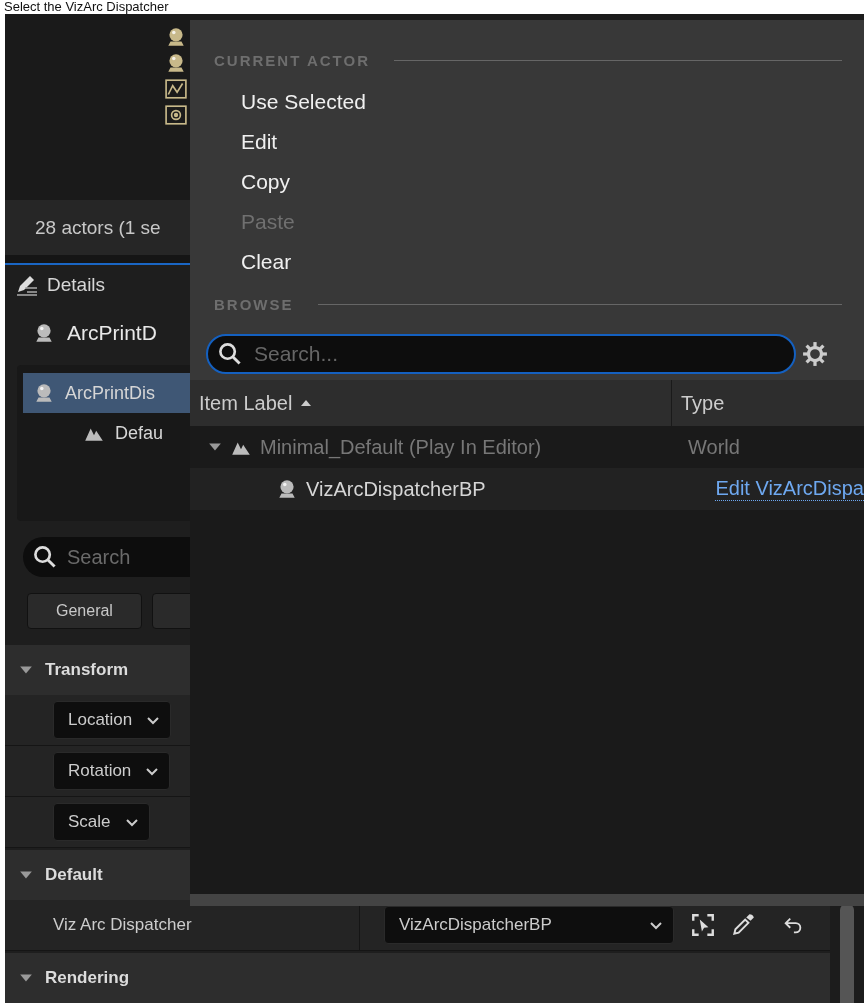 The width and height of the screenshot is (864, 1003). What do you see at coordinates (714, 447) in the screenshot?
I see `item-type: World` at bounding box center [714, 447].